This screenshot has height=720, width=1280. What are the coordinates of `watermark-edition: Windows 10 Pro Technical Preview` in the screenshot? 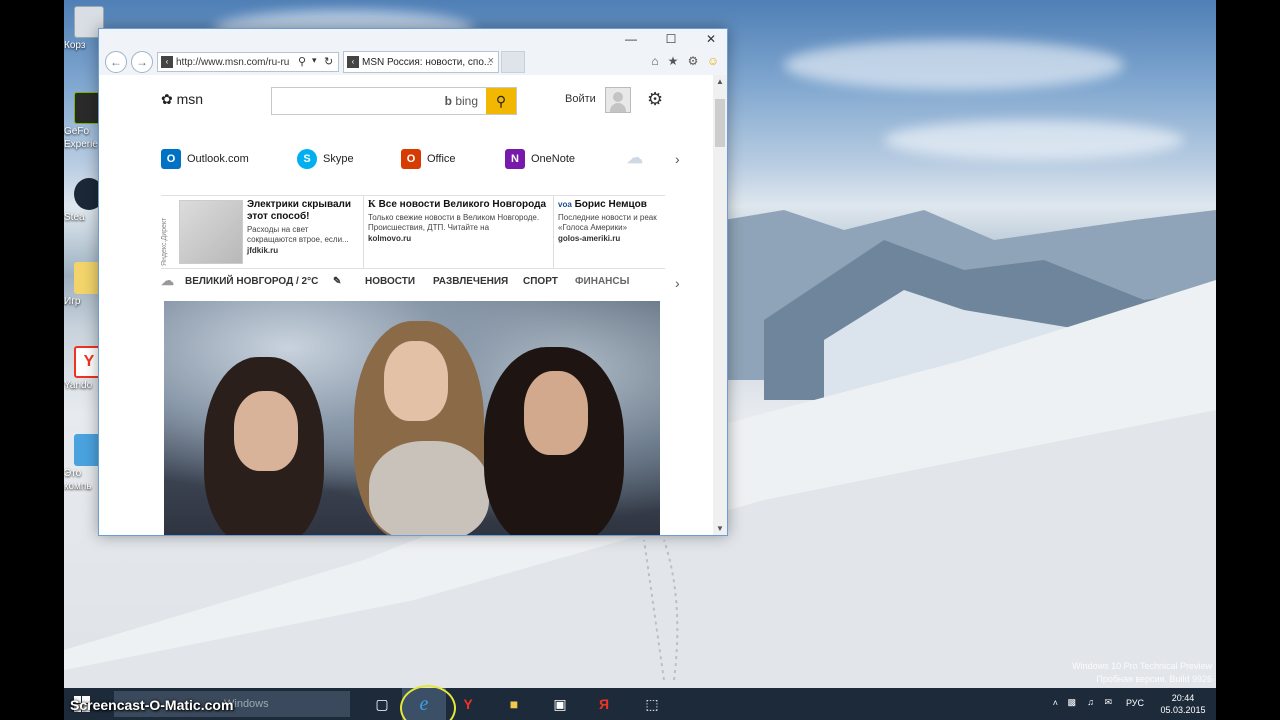 It's located at (1142, 666).